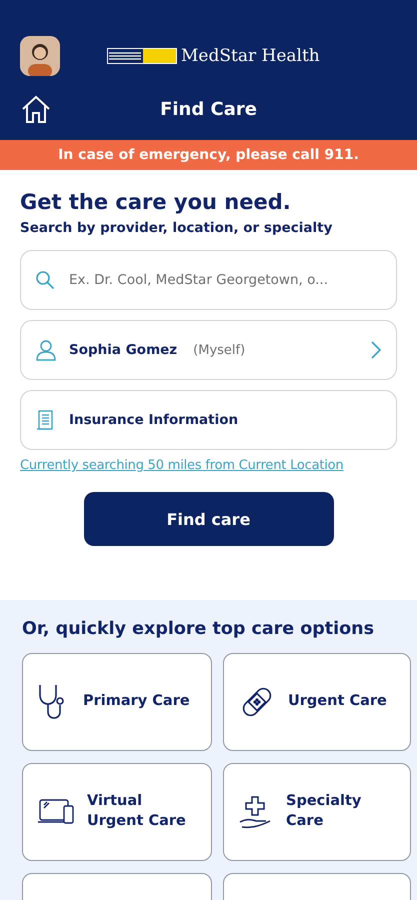 The image size is (417, 900). I want to click on card-label: Virtual Urgent Care, so click(137, 811).